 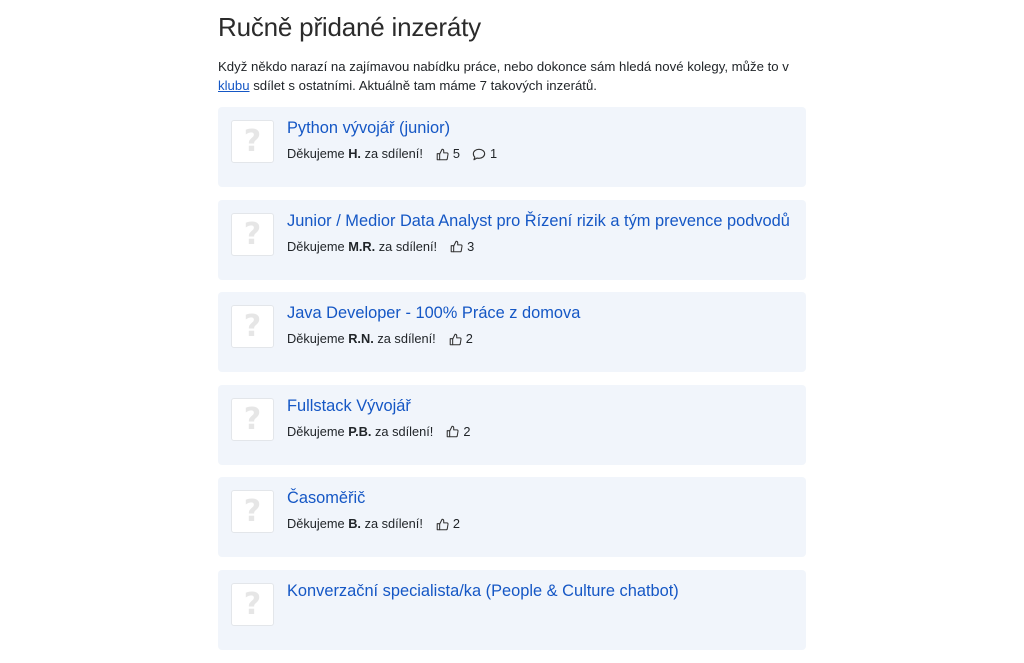 I want to click on job-meta: Děkujeme P.B. za sdílení! 2, so click(x=378, y=432).